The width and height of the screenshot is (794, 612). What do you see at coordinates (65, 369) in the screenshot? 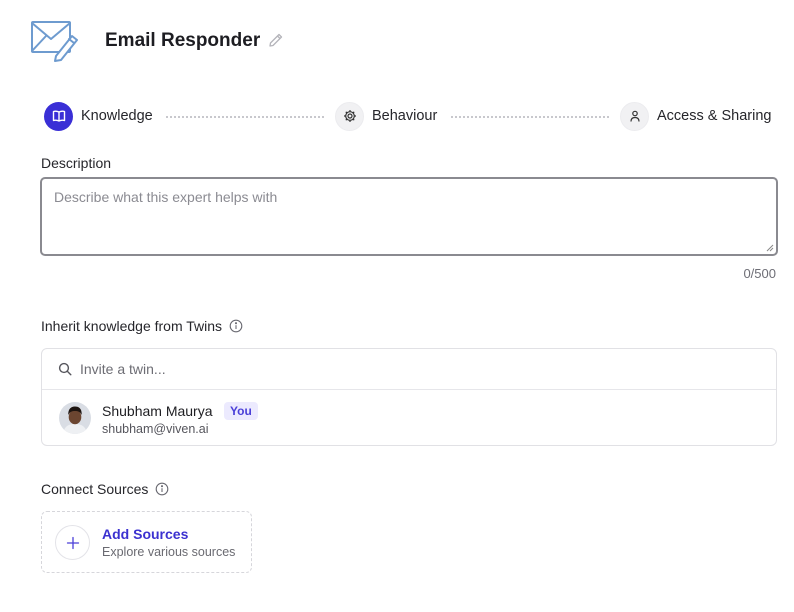
I see `search-icon` at bounding box center [65, 369].